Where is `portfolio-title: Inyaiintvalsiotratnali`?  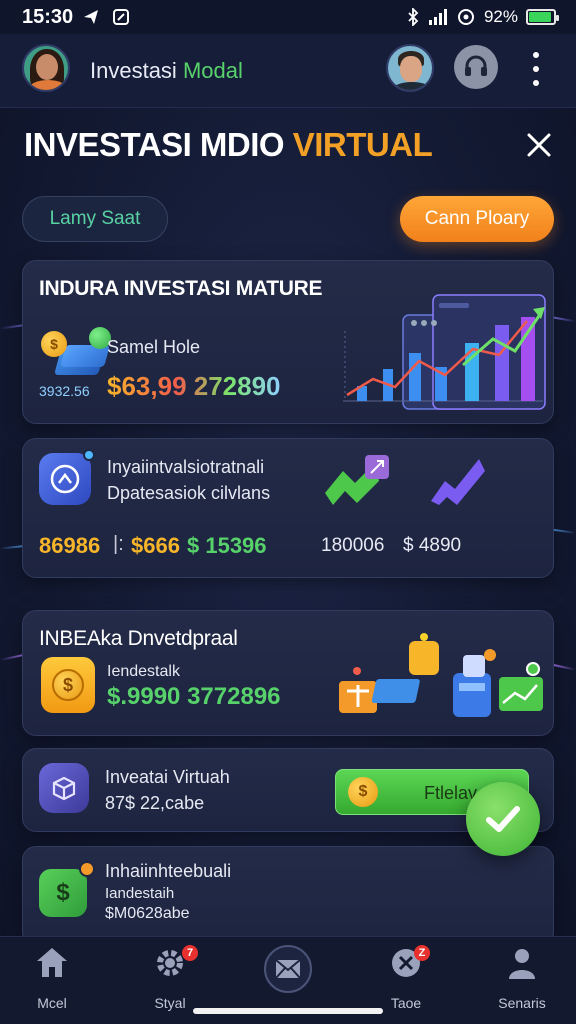 portfolio-title: Inyaiintvalsiotratnali is located at coordinates (186, 467).